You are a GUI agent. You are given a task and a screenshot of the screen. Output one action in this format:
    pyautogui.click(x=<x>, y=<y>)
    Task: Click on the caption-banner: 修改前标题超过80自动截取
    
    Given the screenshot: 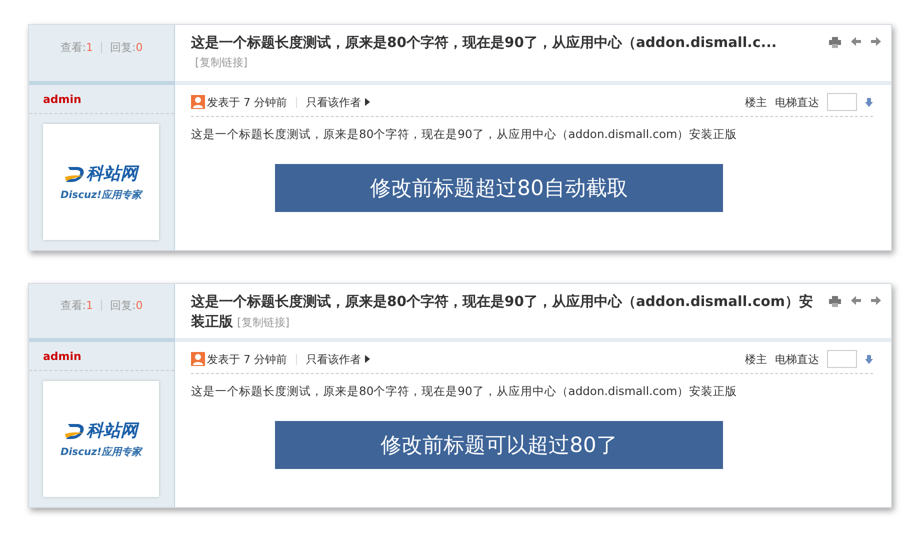 What is the action you would take?
    pyautogui.click(x=499, y=188)
    